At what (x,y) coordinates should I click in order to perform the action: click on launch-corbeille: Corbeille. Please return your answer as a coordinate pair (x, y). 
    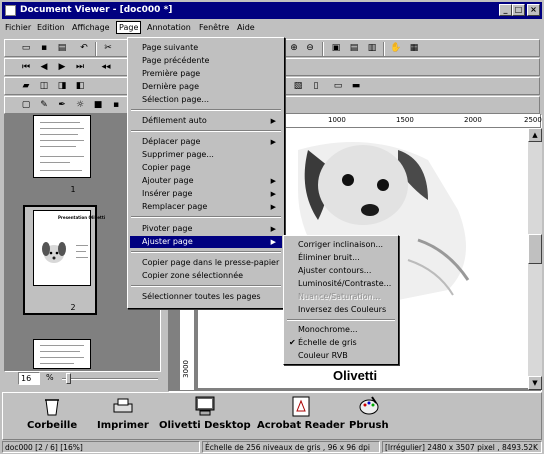
    Looking at the image, I should click on (52, 413).